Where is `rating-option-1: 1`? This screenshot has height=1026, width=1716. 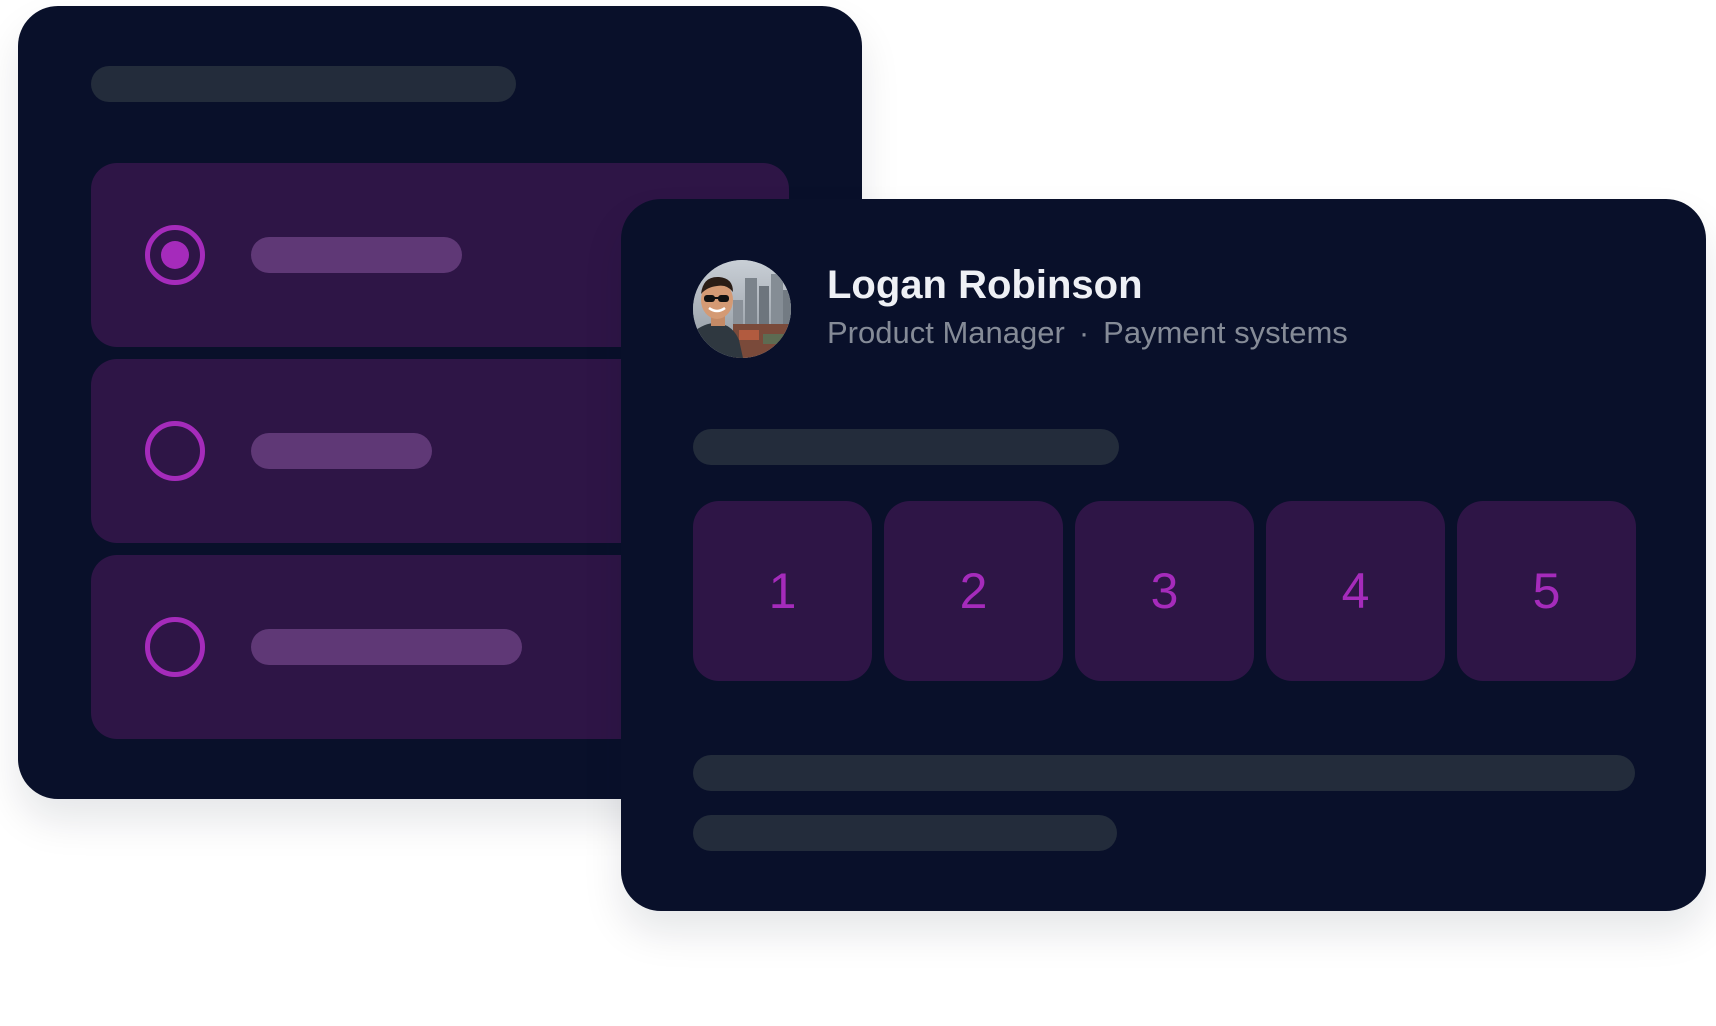
rating-option-1: 1 is located at coordinates (782, 591).